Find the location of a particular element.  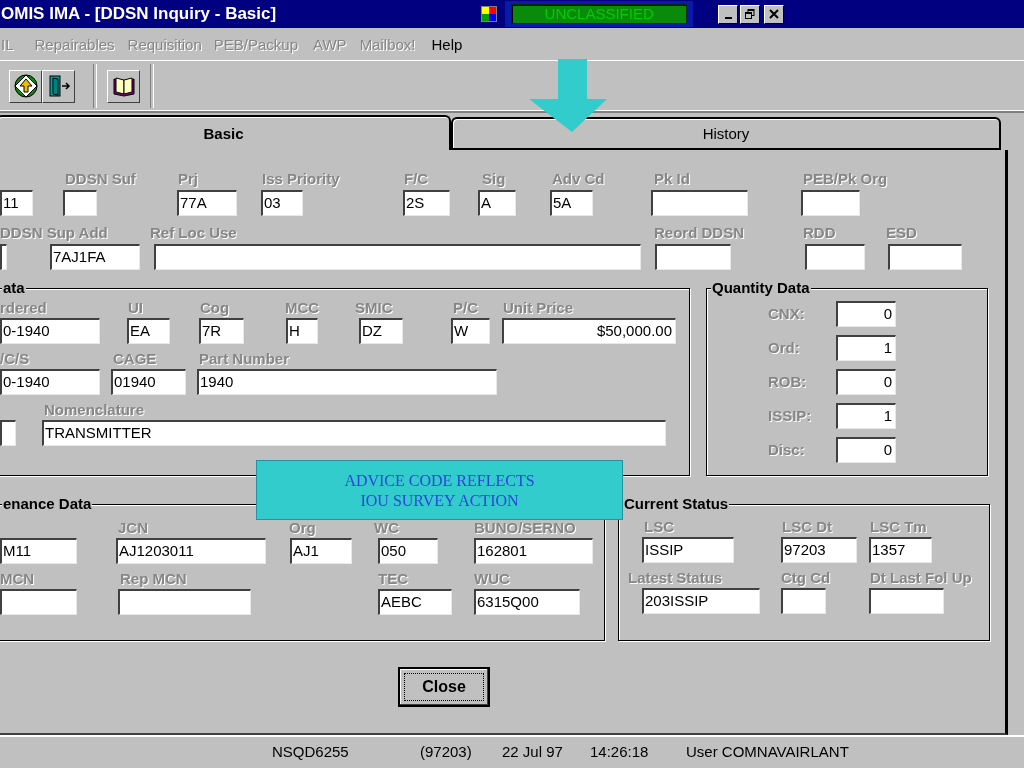

text-field: 11 is located at coordinates (16, 203).